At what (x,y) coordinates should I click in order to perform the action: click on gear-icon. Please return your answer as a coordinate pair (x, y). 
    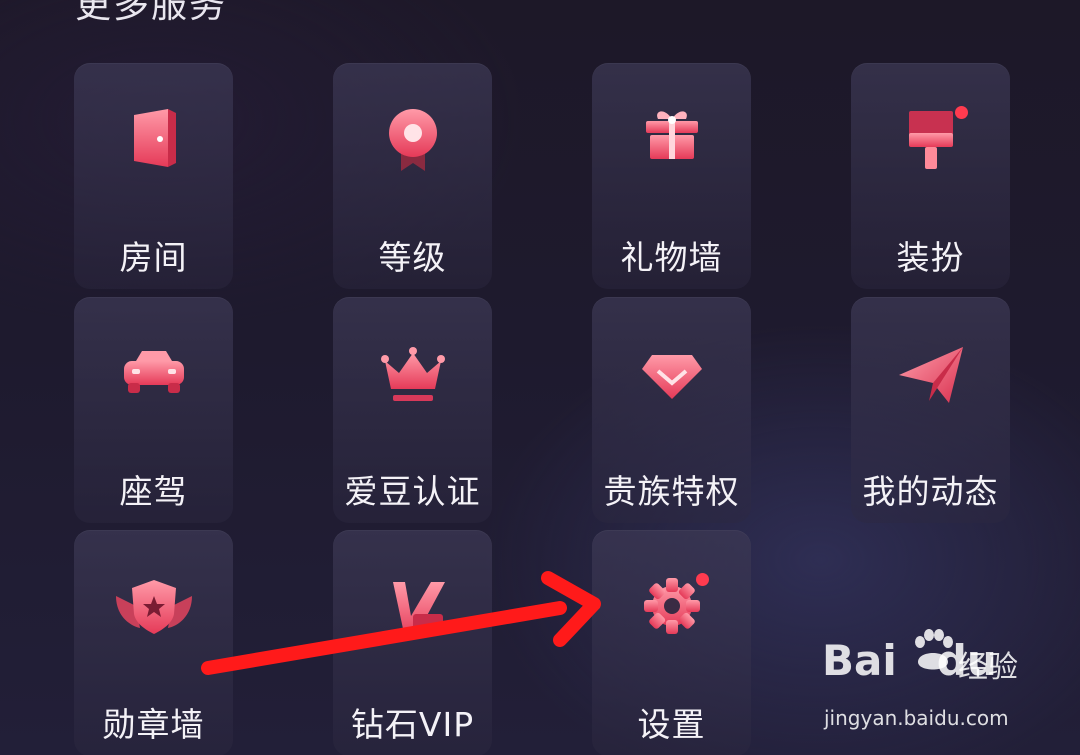
    Looking at the image, I should click on (671, 606).